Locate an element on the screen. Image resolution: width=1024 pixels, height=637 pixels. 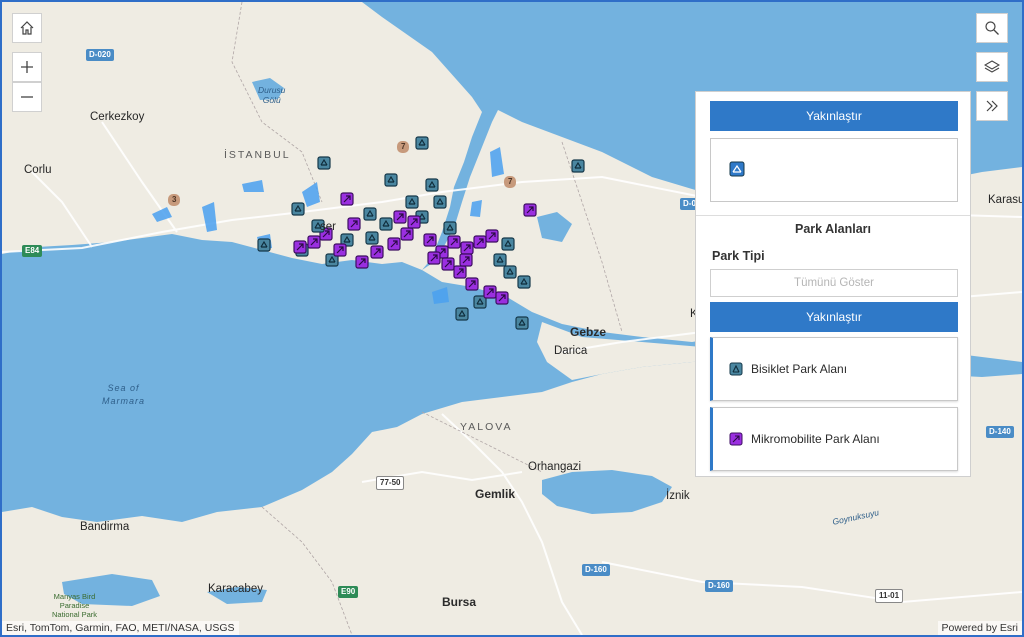
road-shield: 11-01 is located at coordinates (889, 596).